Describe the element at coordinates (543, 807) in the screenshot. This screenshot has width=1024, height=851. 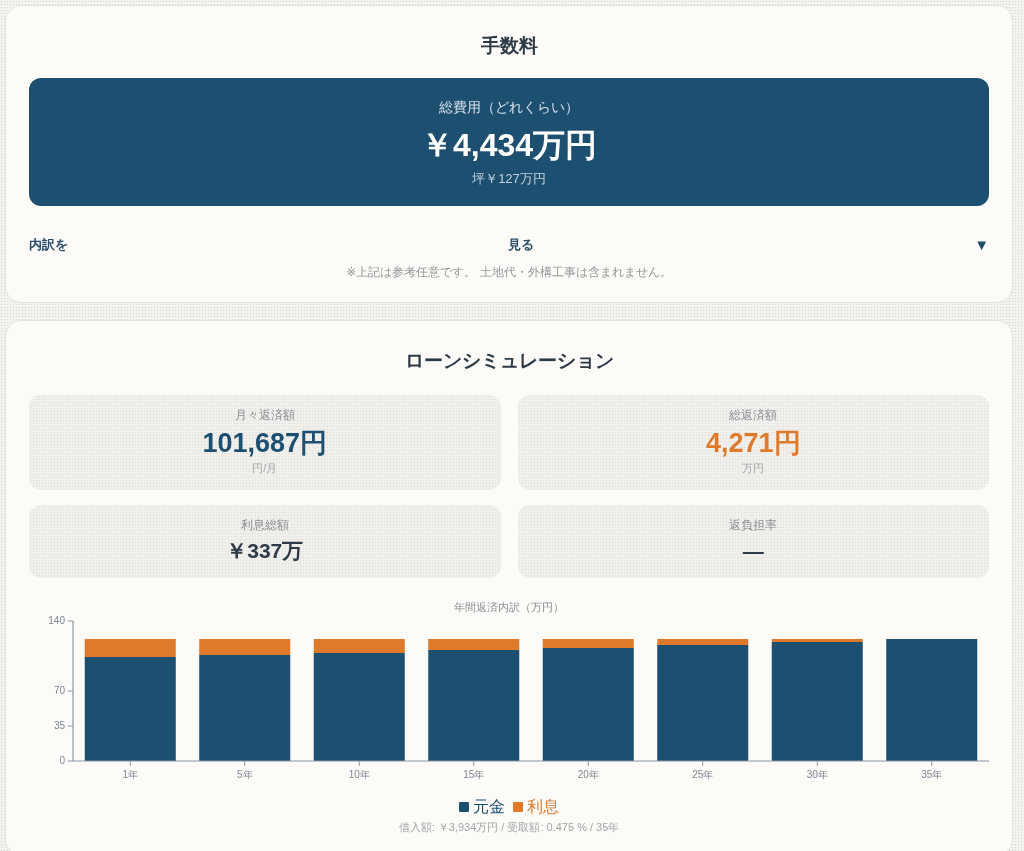
I see `legend-label: 利息` at that location.